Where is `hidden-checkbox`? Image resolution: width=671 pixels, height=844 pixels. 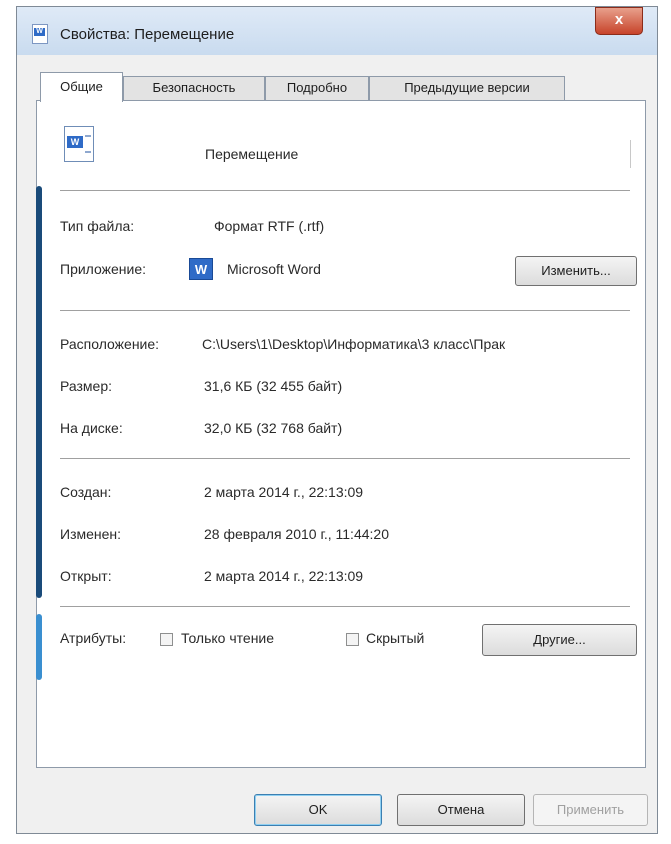 hidden-checkbox is located at coordinates (352, 639).